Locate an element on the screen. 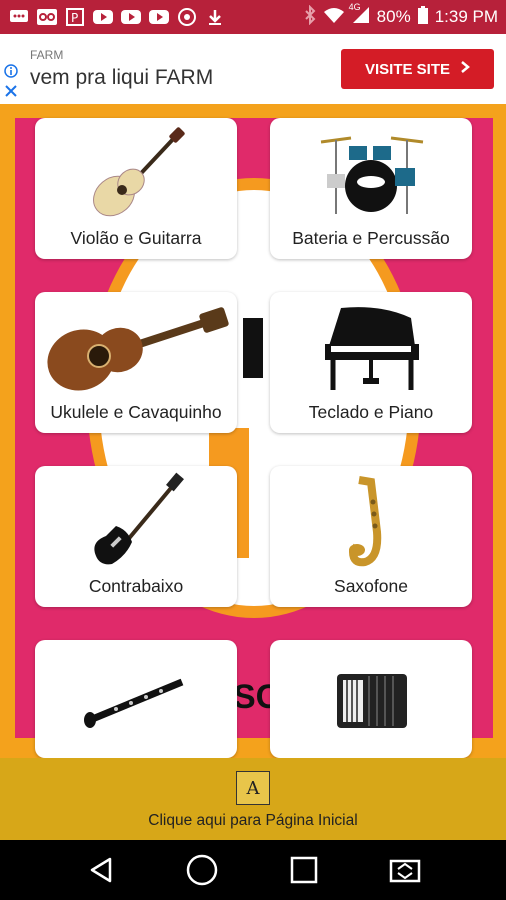 The image size is (506, 900). piano-icon is located at coordinates (371, 348).